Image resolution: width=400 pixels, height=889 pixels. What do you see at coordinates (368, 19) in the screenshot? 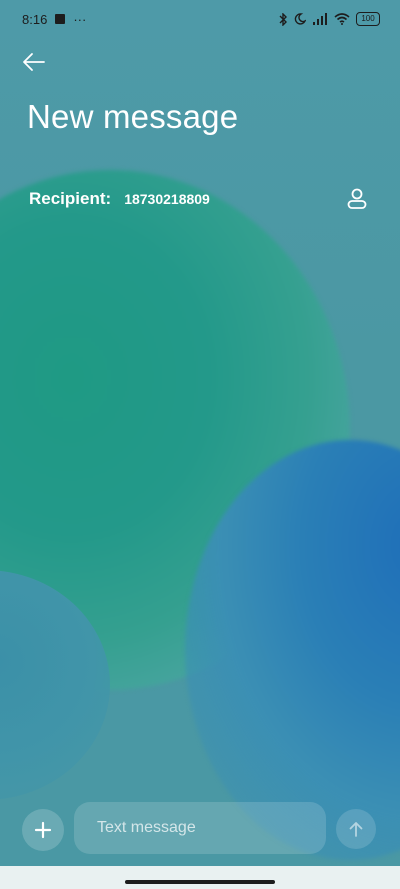
I see `battery-icon: 100` at bounding box center [368, 19].